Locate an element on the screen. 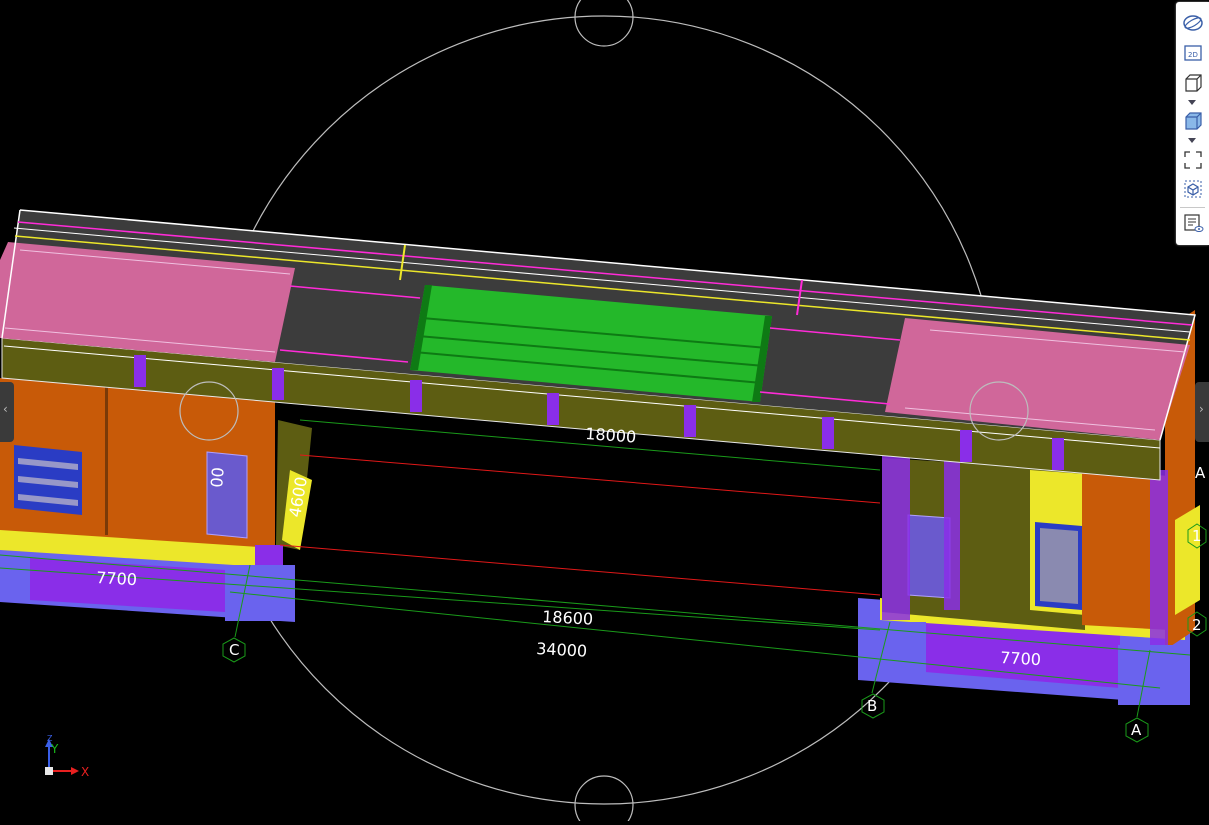  left-building is located at coordinates (156, 500).